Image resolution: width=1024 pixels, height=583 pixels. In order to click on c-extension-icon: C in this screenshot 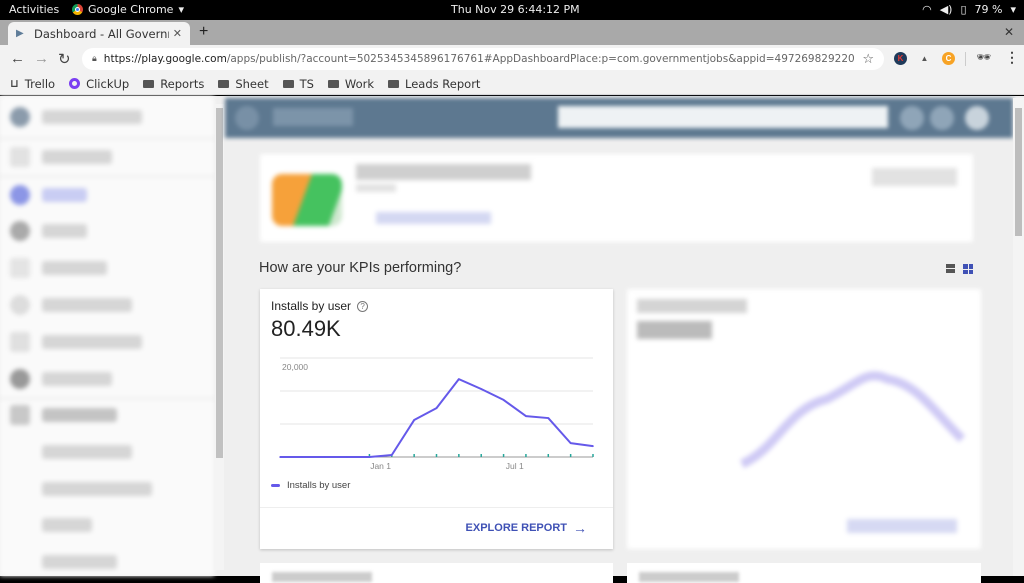, I will do `click(948, 58)`.